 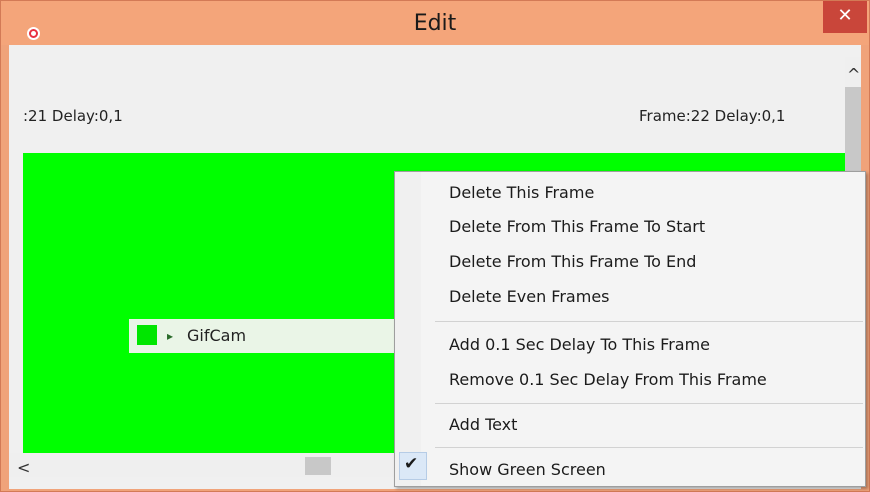 I want to click on chevron-left-icon: <, so click(x=23, y=467).